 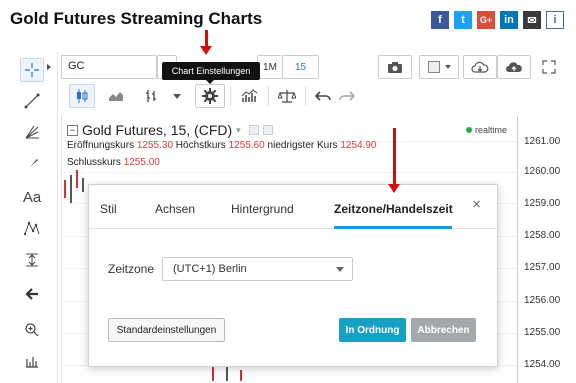 I want to click on open-label: Eröffnungskurs, so click(x=101, y=145).